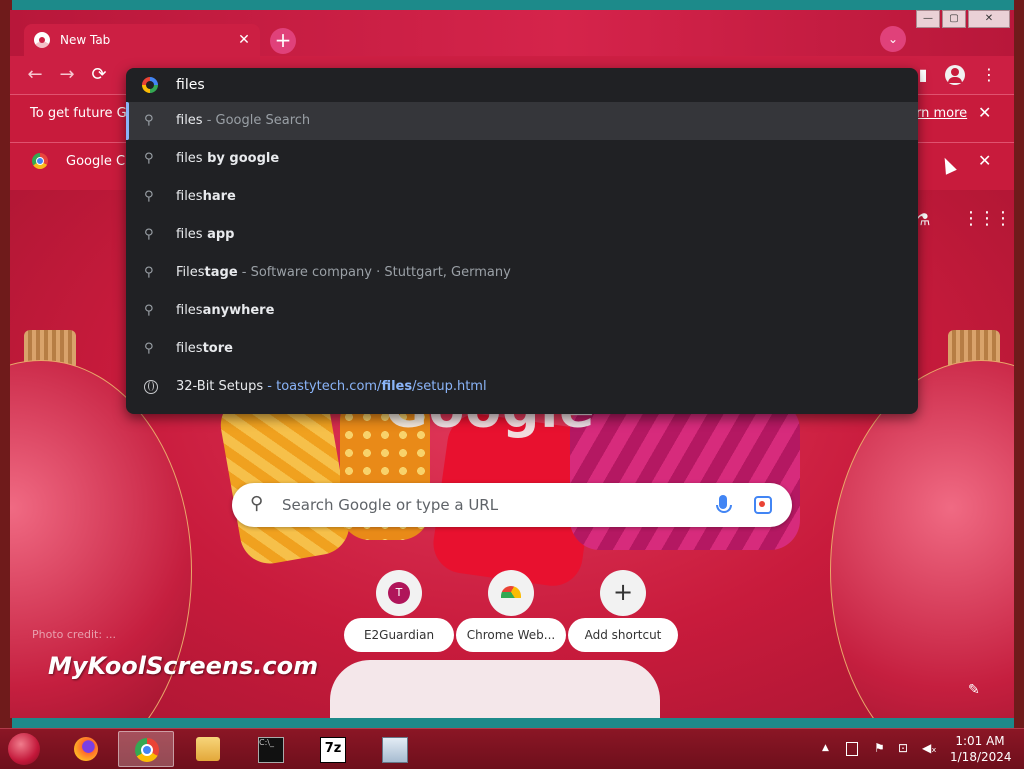 This screenshot has height=769, width=1024. What do you see at coordinates (218, 234) in the screenshot?
I see `suggestion-completion: app` at bounding box center [218, 234].